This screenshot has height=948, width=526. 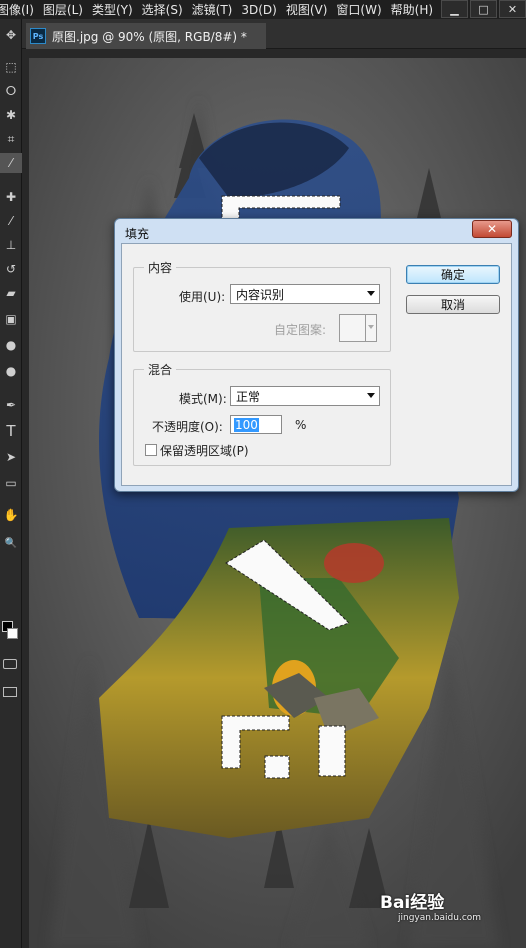 What do you see at coordinates (274, 34) in the screenshot?
I see `document-tab-bar: Ps 原图.jpg @ 90% (原图, RGB/8#) *` at bounding box center [274, 34].